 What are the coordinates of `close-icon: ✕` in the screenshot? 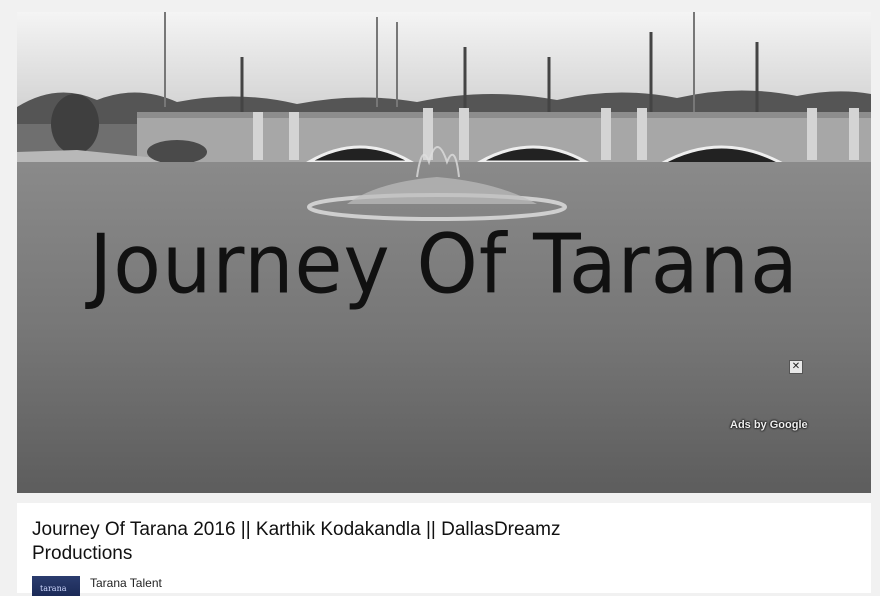 It's located at (796, 367).